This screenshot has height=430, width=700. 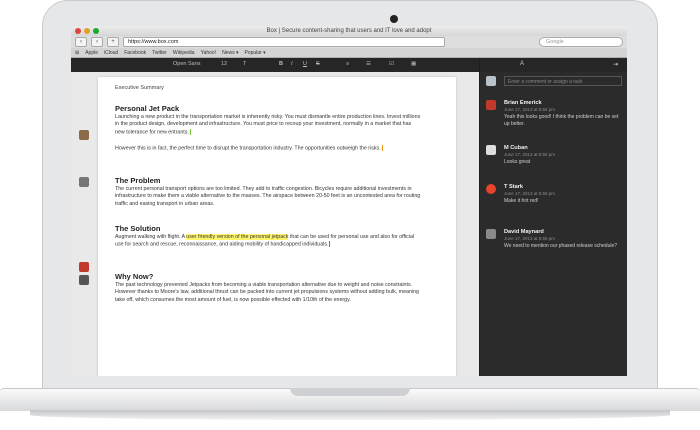 What do you see at coordinates (563, 81) in the screenshot?
I see `comment-input: Enter a comment or assign a task` at bounding box center [563, 81].